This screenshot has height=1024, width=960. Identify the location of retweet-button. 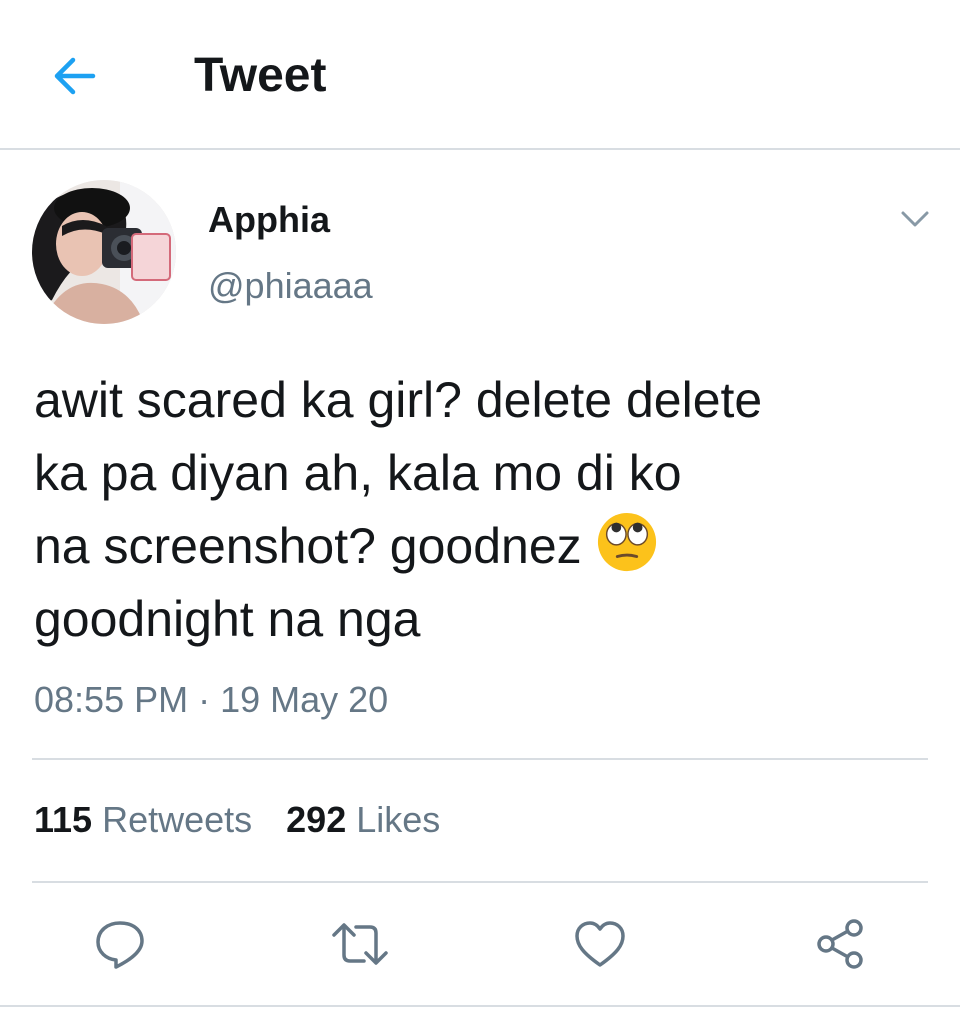
(360, 944).